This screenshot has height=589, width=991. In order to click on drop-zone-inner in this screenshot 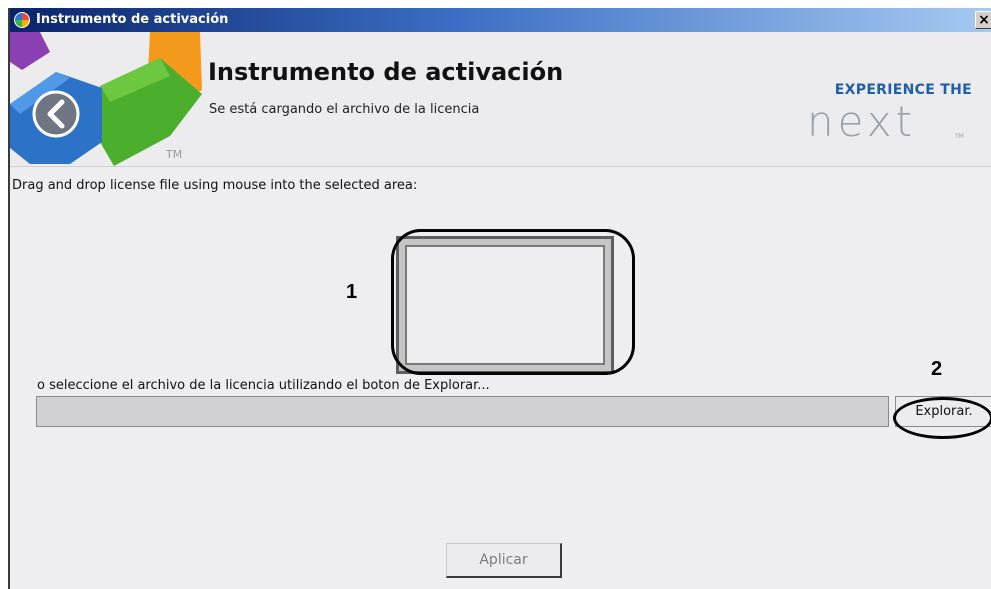, I will do `click(505, 305)`.